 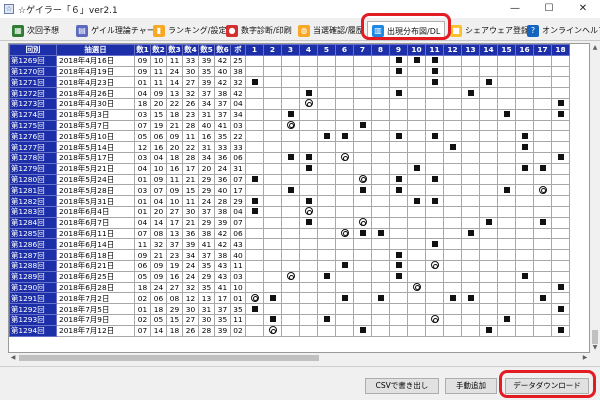 I want to click on column-header: 2, so click(x=272, y=50).